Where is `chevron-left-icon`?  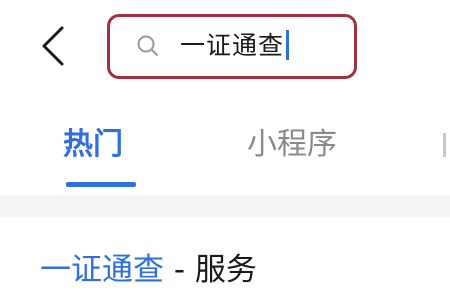
chevron-left-icon is located at coordinates (53, 46).